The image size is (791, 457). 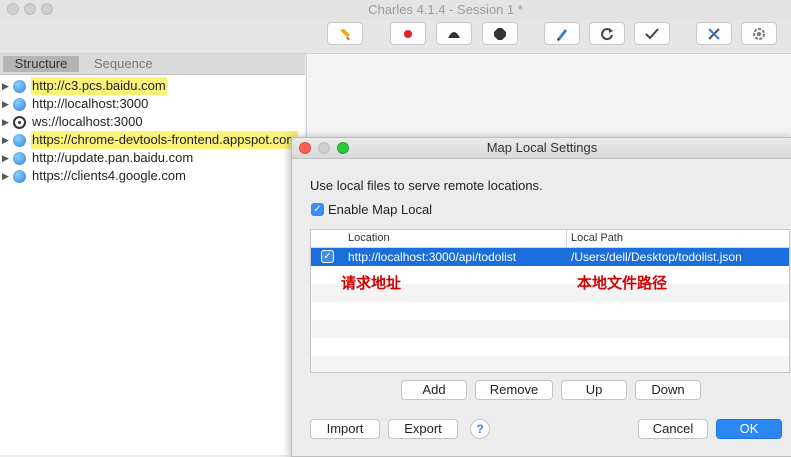 What do you see at coordinates (622, 283) in the screenshot?
I see `local-path-annotation: 本地文件路径` at bounding box center [622, 283].